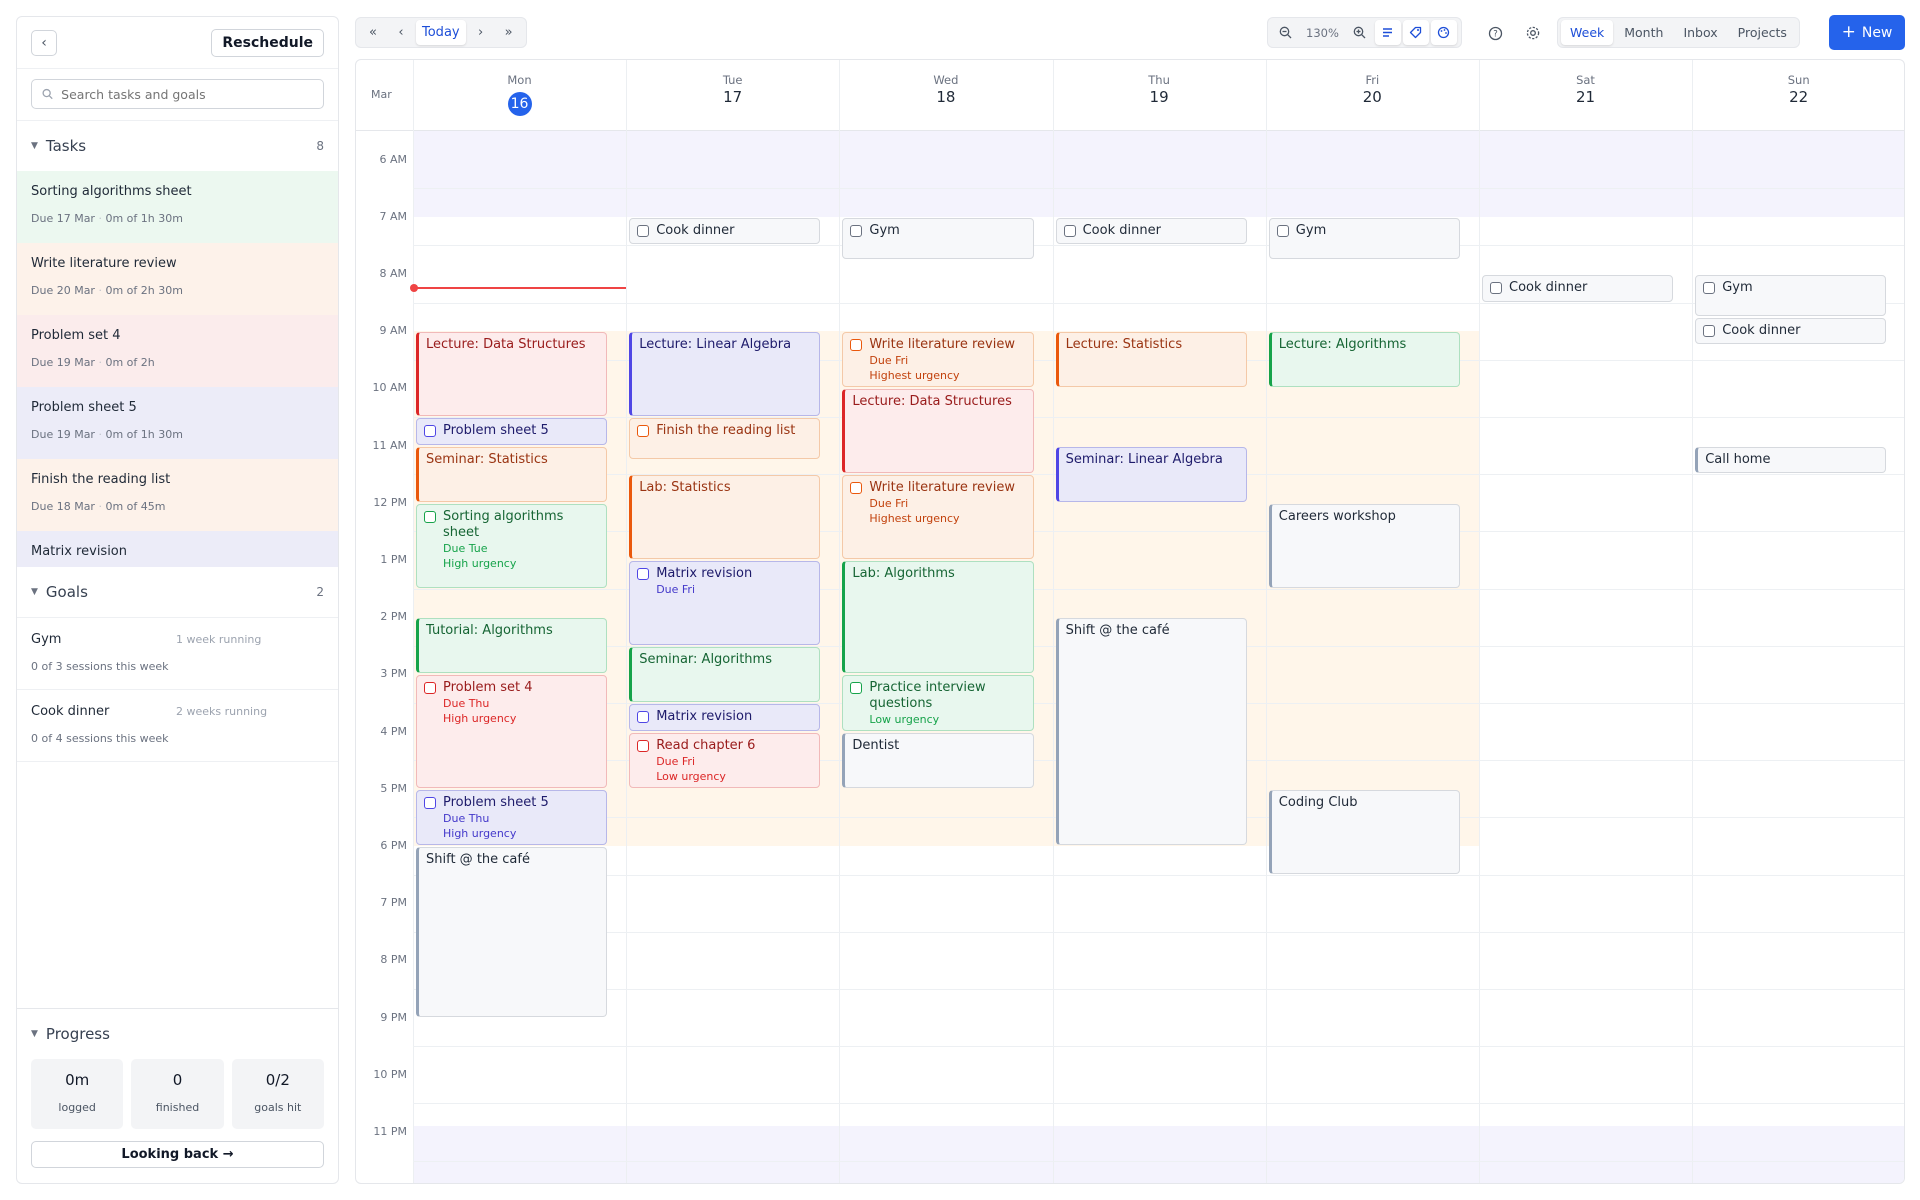 The image size is (1920, 1200). I want to click on day-header-thu: Thu 19, so click(1159, 95).